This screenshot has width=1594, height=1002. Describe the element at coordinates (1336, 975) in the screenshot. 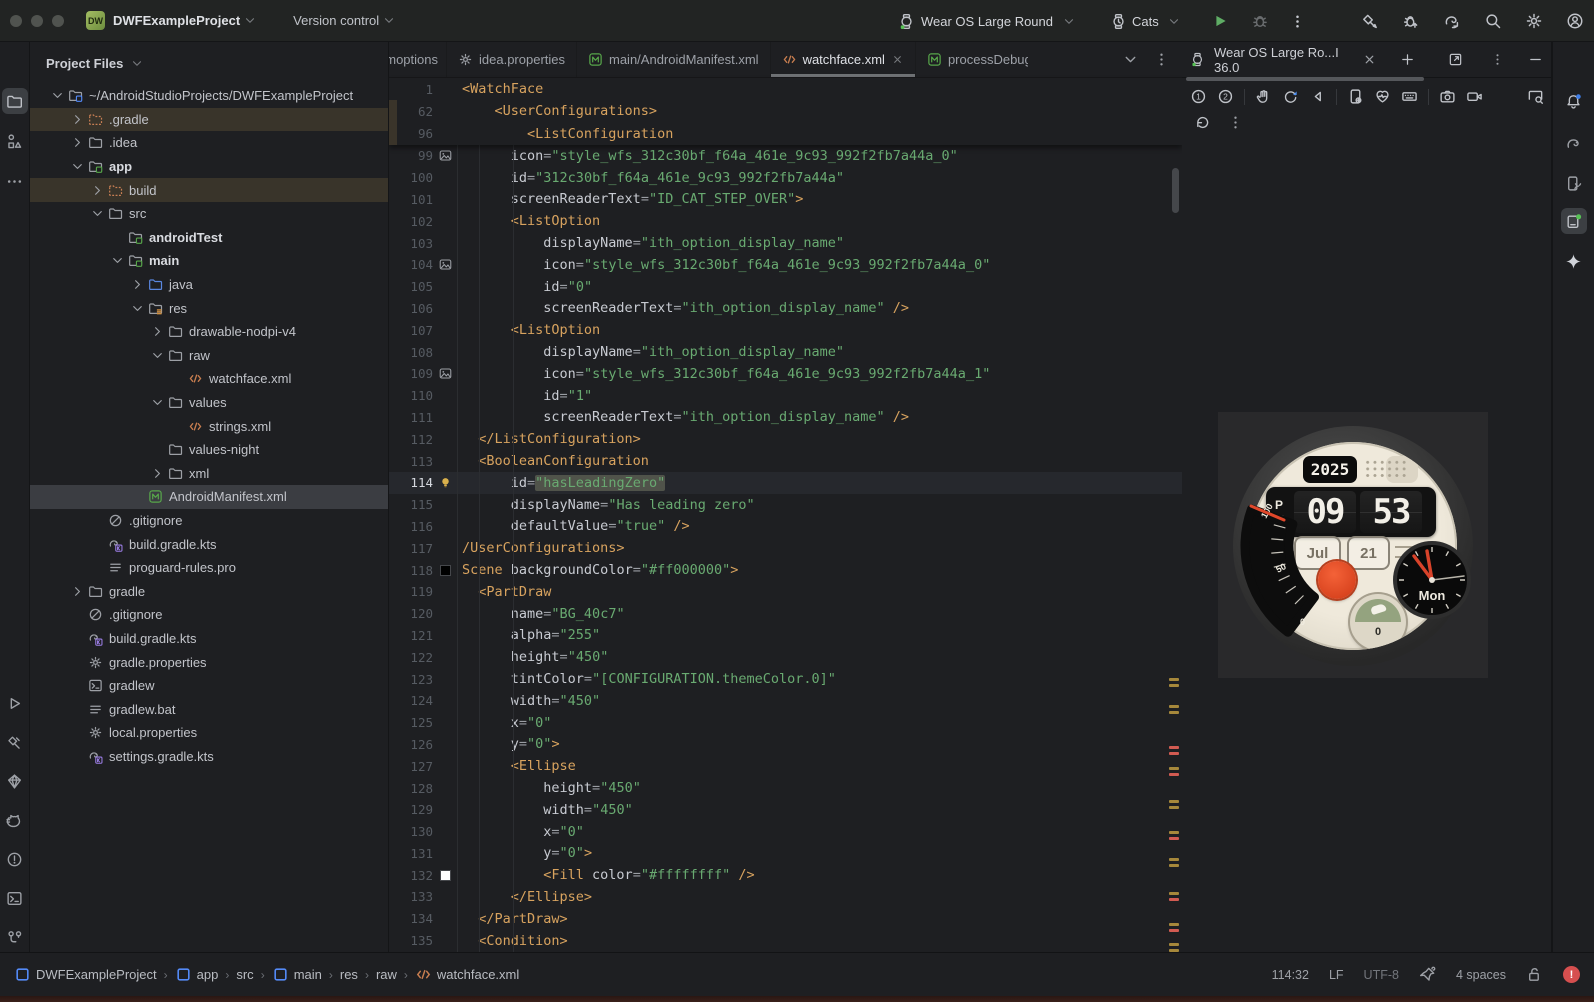

I see `line-ending: LF` at that location.